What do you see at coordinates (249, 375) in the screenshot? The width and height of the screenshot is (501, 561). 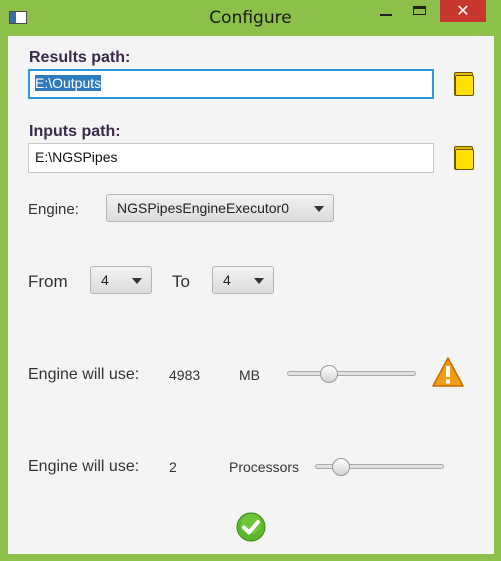 I see `memory-unit: MB` at bounding box center [249, 375].